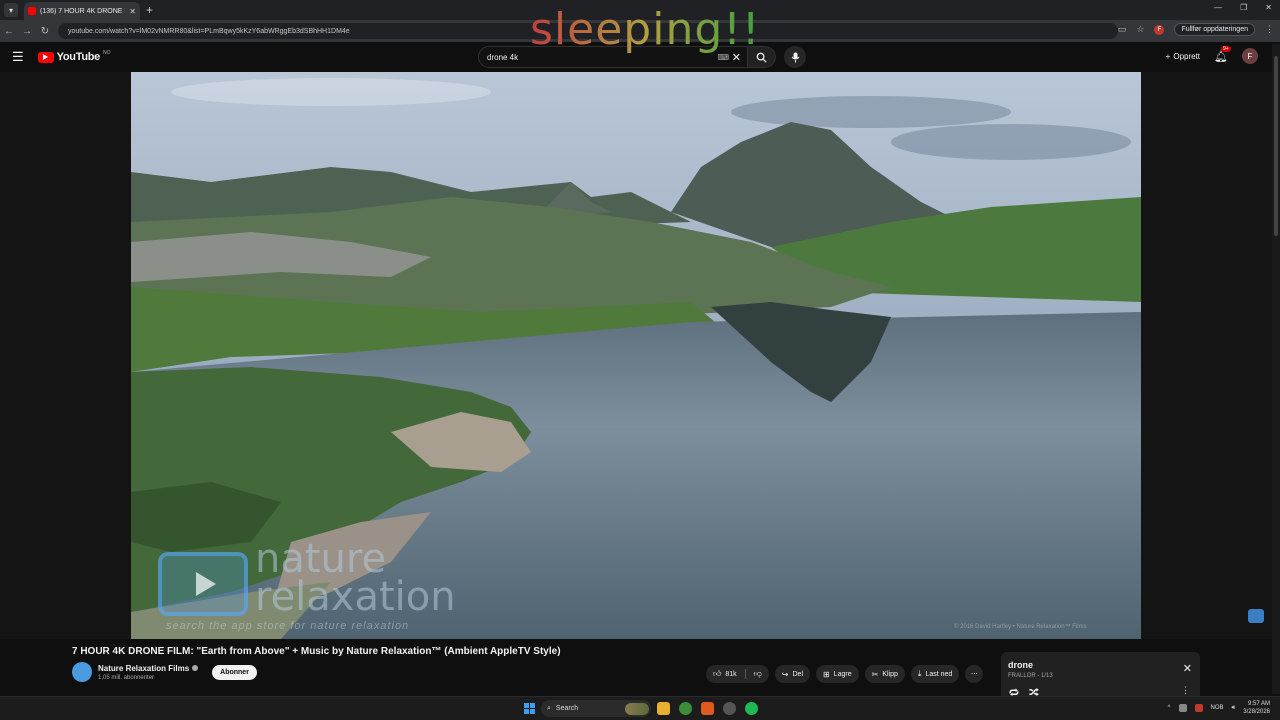 The width and height of the screenshot is (1280, 720). Describe the element at coordinates (751, 708) in the screenshot. I see `spotify-icon` at that location.